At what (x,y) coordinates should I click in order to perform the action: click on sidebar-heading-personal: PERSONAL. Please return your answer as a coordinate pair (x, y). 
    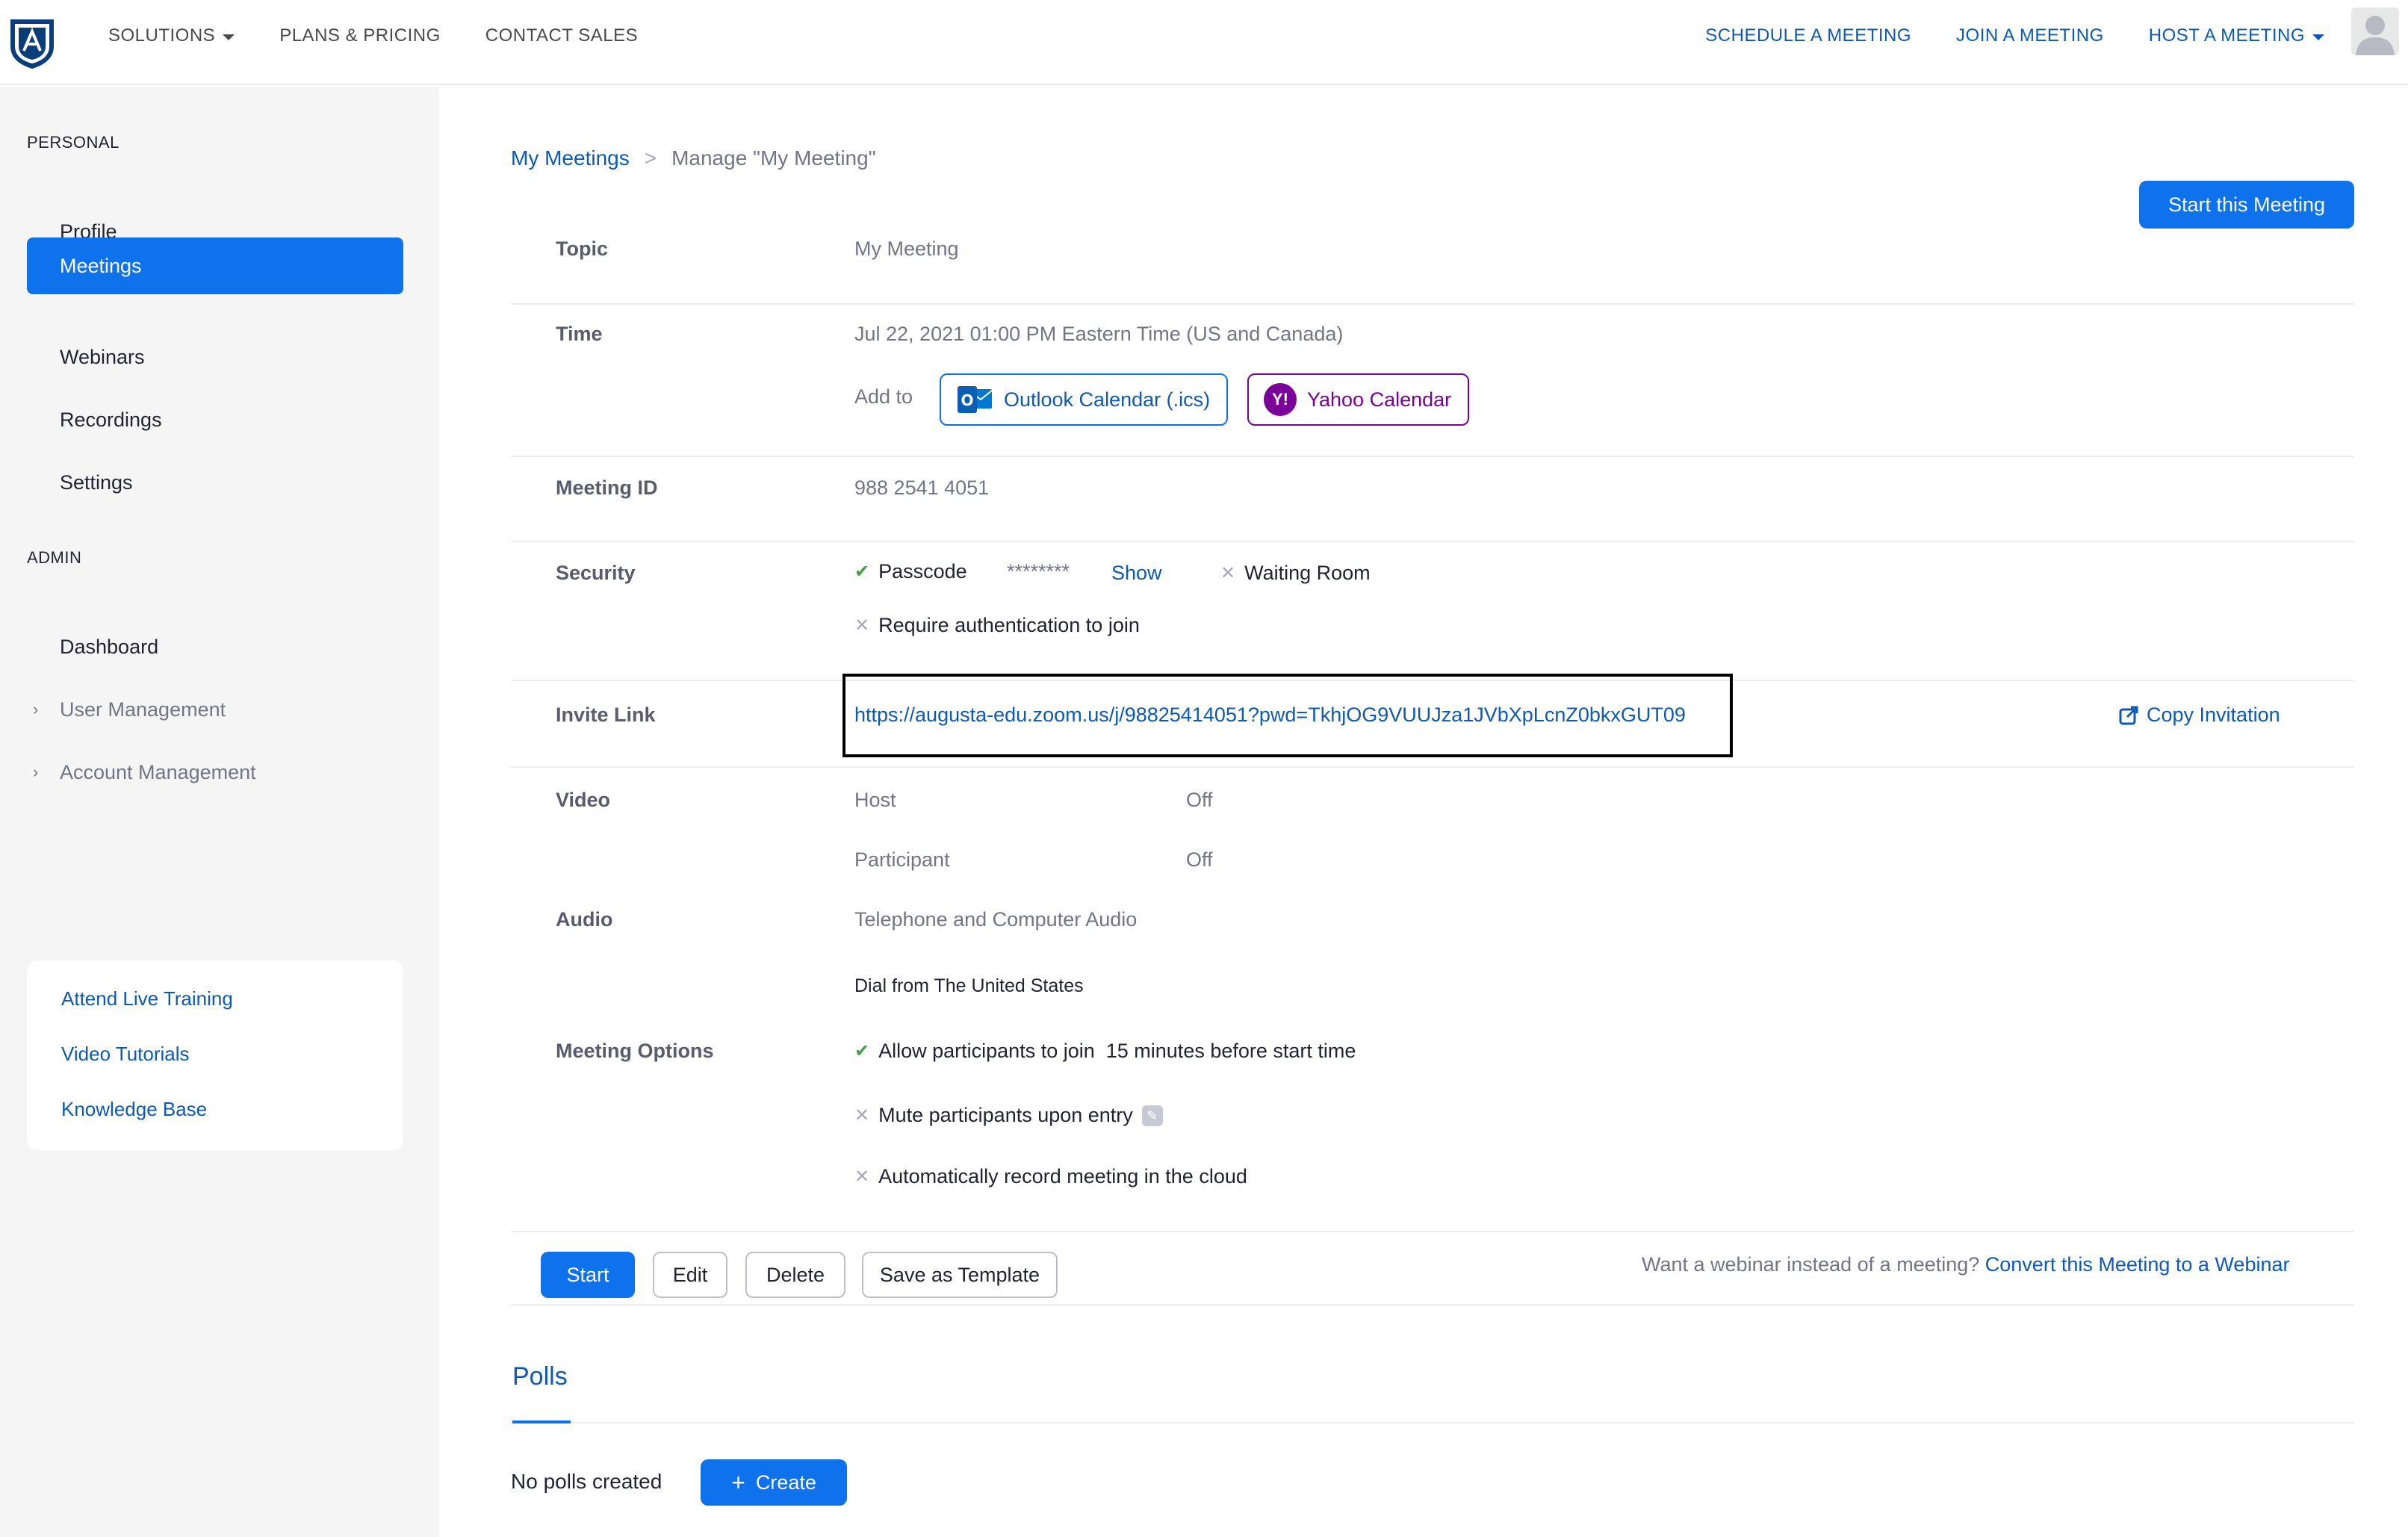
    Looking at the image, I should click on (74, 142).